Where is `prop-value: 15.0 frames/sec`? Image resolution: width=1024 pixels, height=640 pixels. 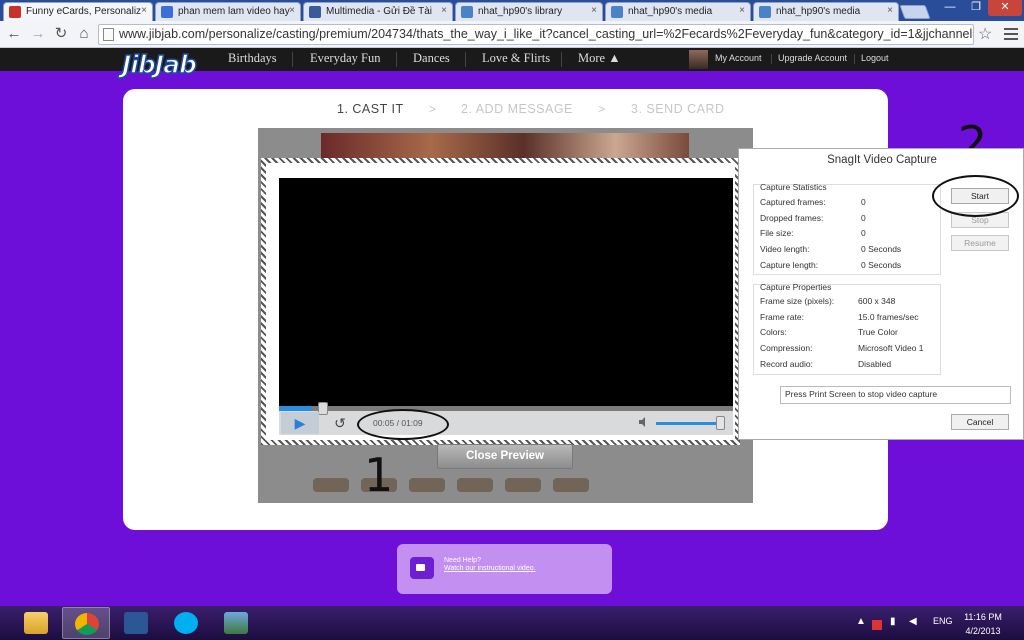
prop-value: 15.0 frames/sec is located at coordinates (888, 317).